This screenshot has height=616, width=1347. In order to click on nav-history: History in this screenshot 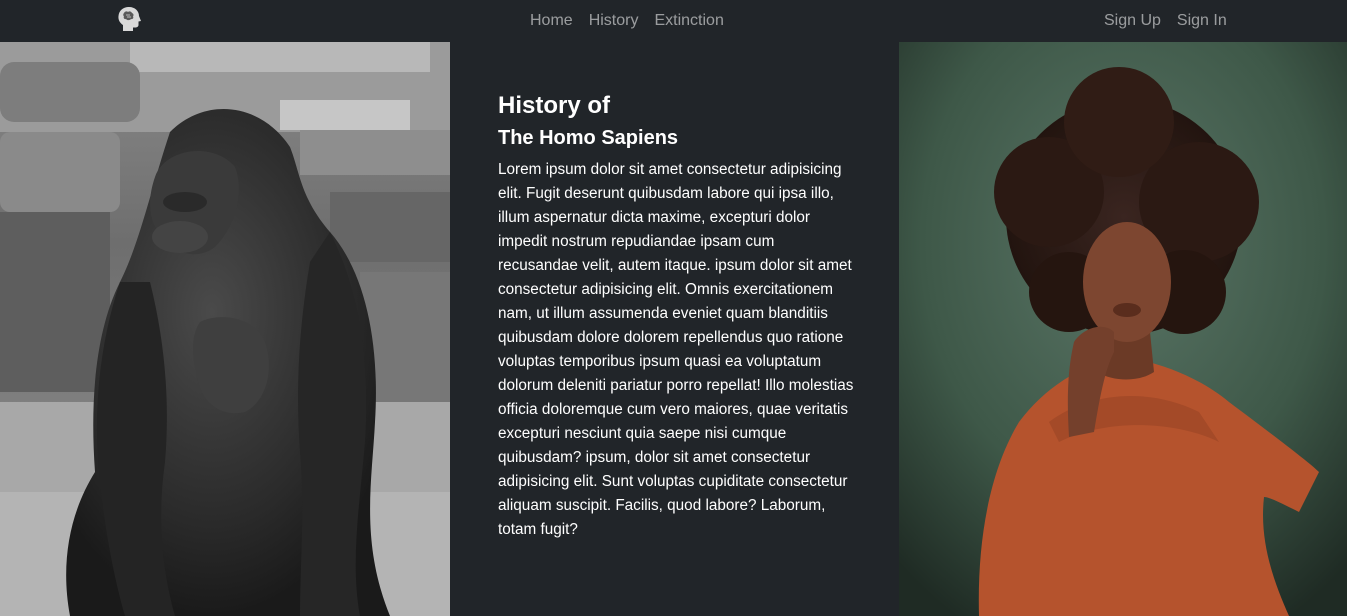, I will do `click(614, 21)`.